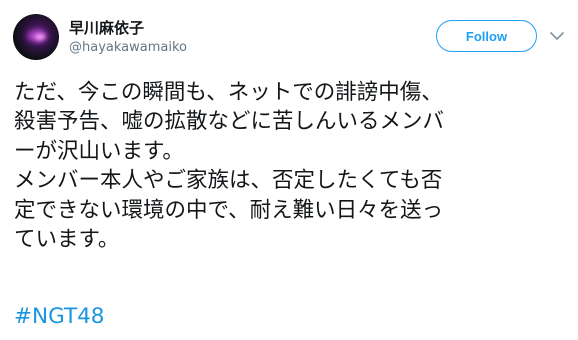 The width and height of the screenshot is (578, 340). Describe the element at coordinates (557, 36) in the screenshot. I see `chevron-down-icon` at that location.